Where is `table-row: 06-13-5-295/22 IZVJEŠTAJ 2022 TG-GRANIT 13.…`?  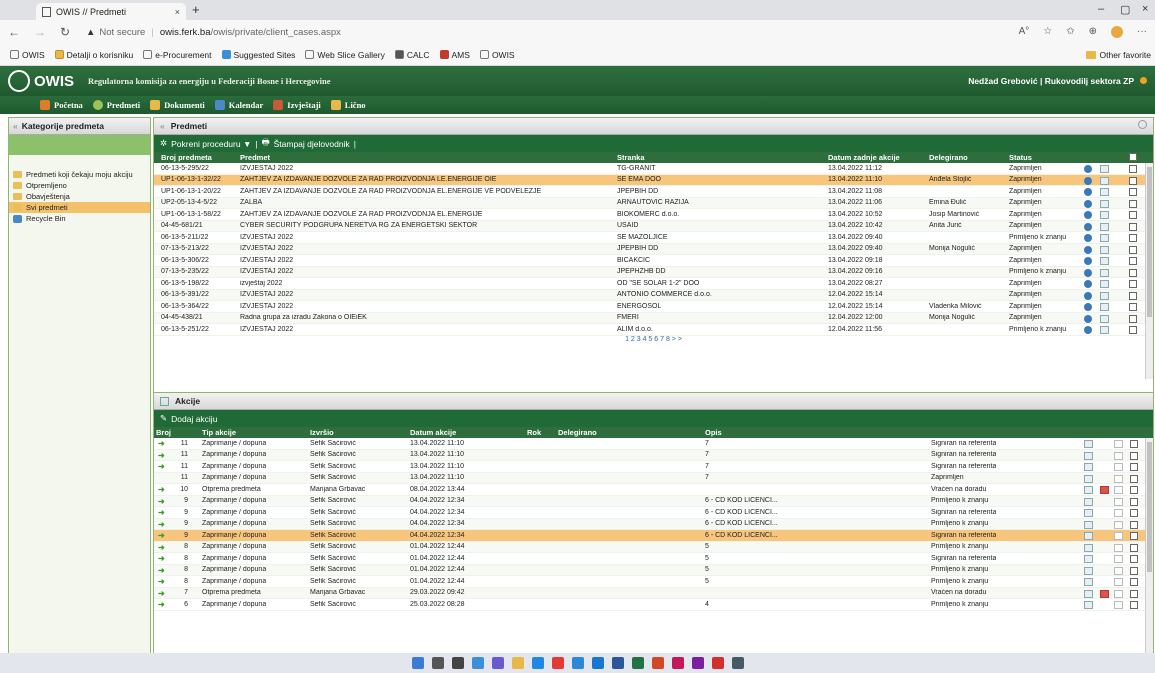 table-row: 06-13-5-295/22 IZVJEŠTAJ 2022 TG-GRANIT 13.… is located at coordinates (653, 169).